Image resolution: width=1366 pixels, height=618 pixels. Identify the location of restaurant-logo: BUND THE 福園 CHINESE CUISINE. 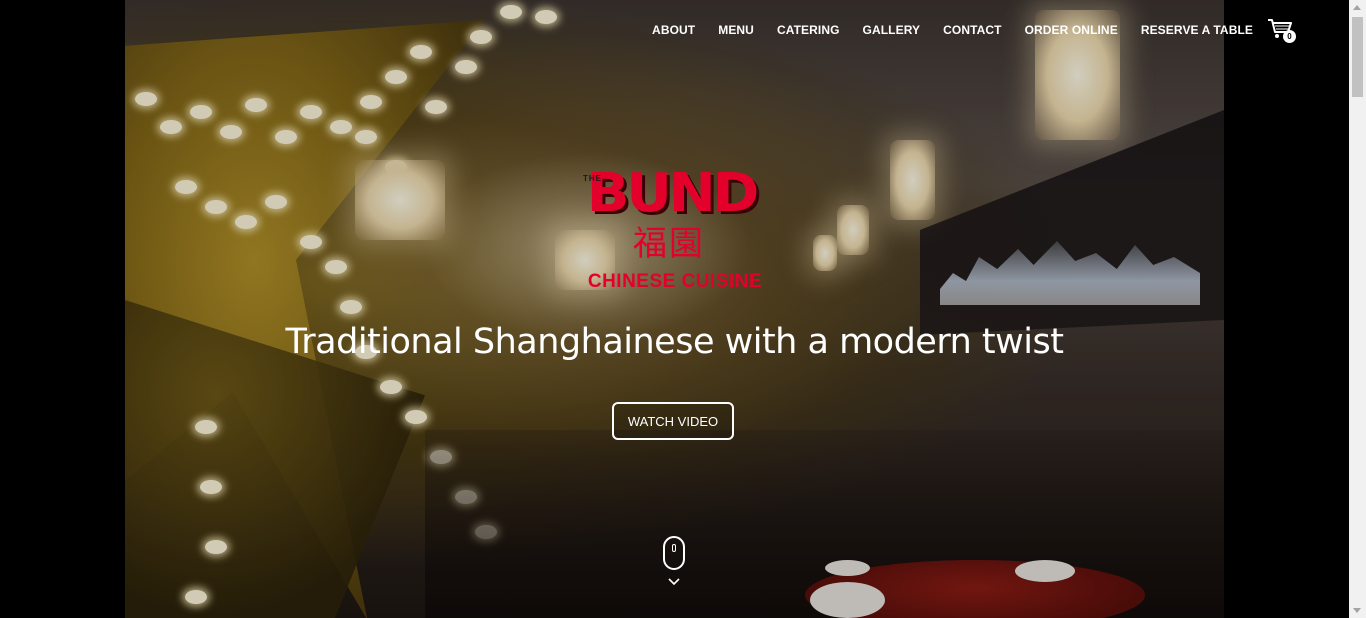
(675, 230).